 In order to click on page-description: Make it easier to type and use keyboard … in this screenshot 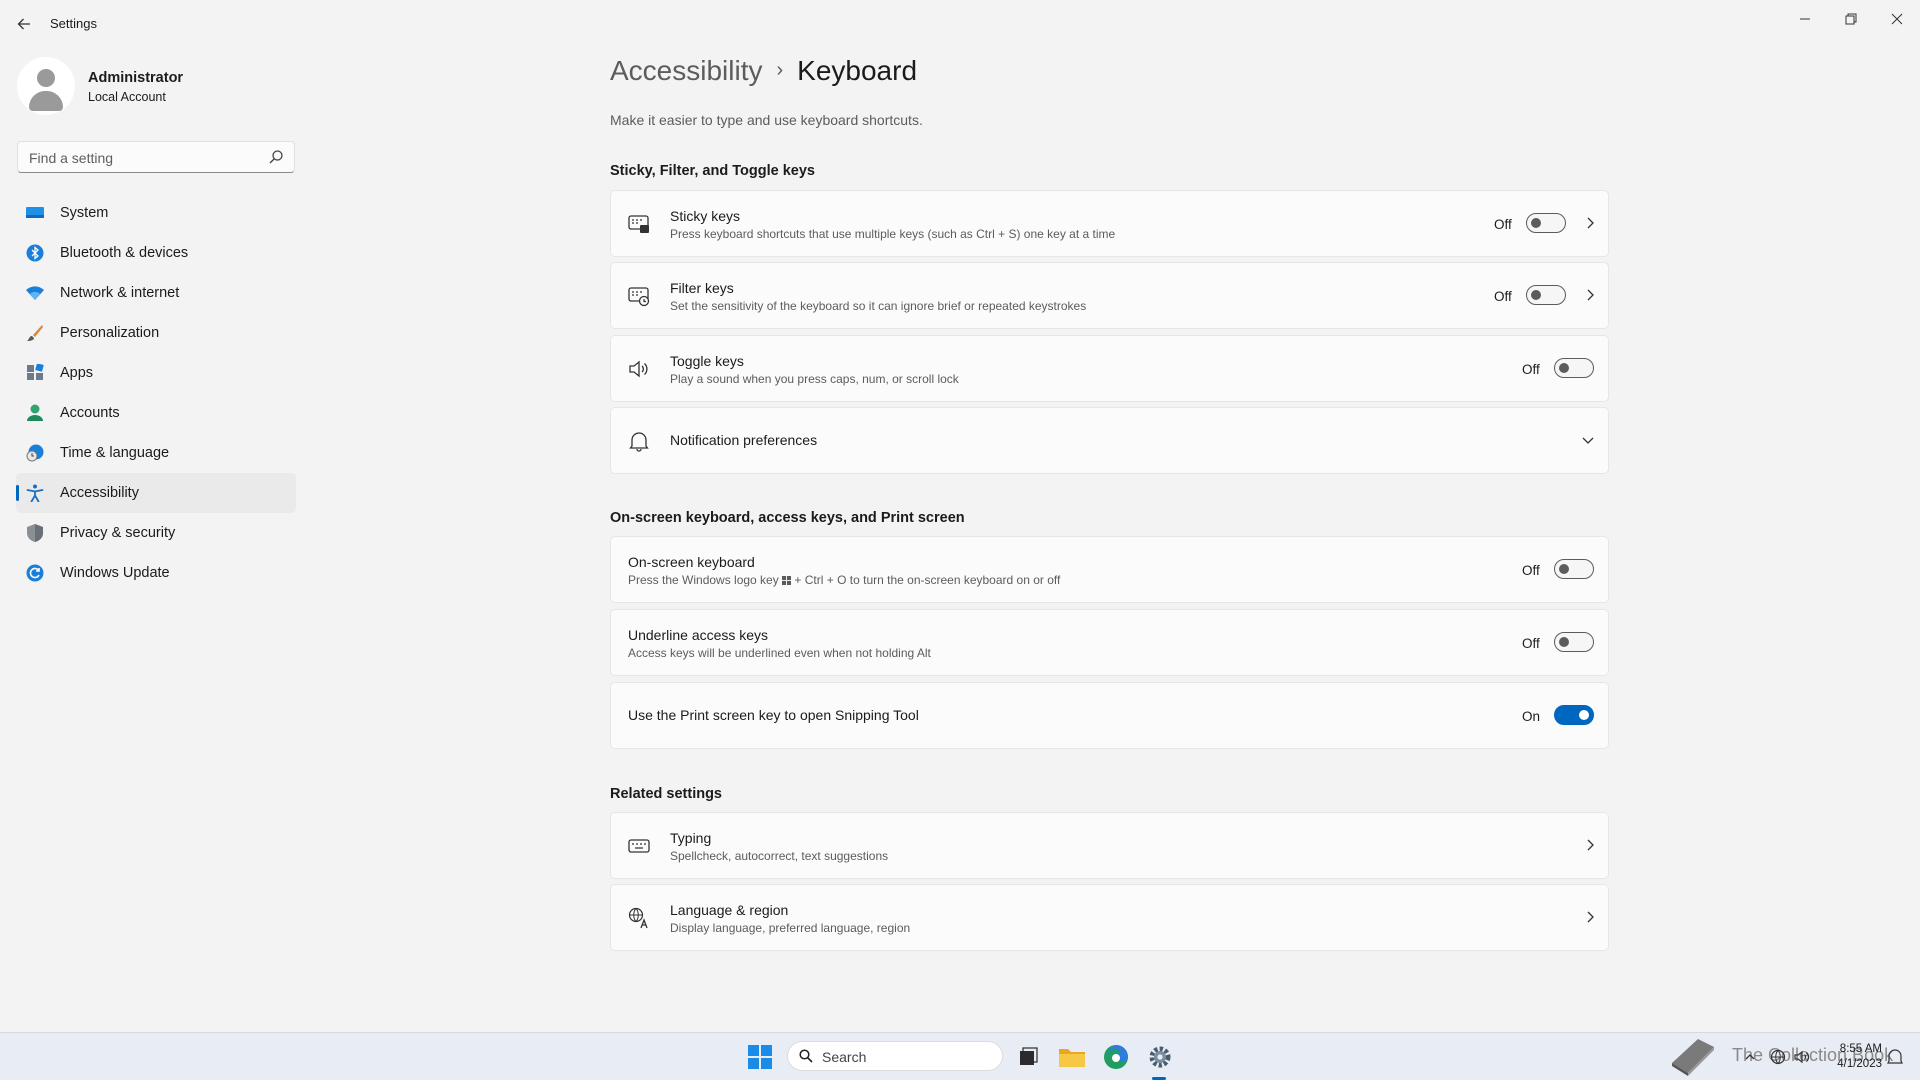, I will do `click(766, 120)`.